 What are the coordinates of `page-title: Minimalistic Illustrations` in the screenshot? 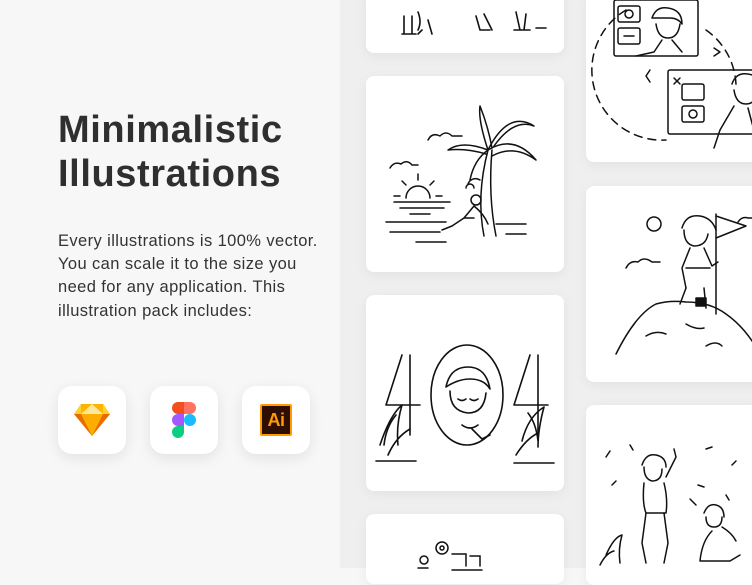 It's located at (208, 152).